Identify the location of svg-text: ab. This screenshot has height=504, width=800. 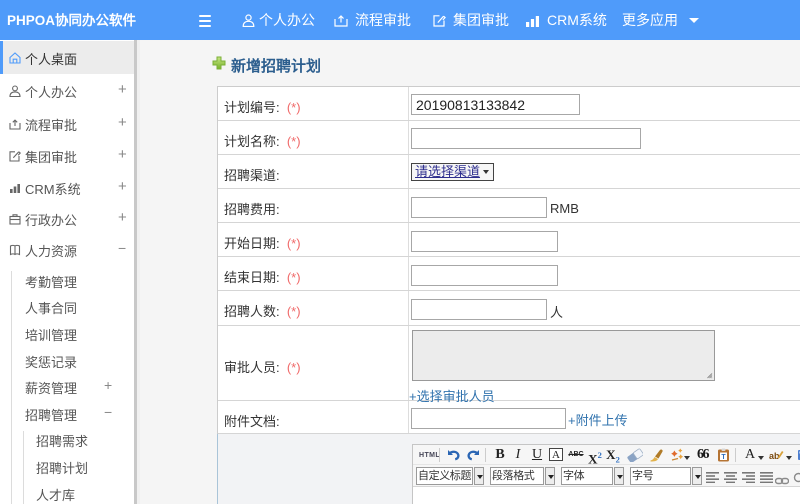
(774, 456).